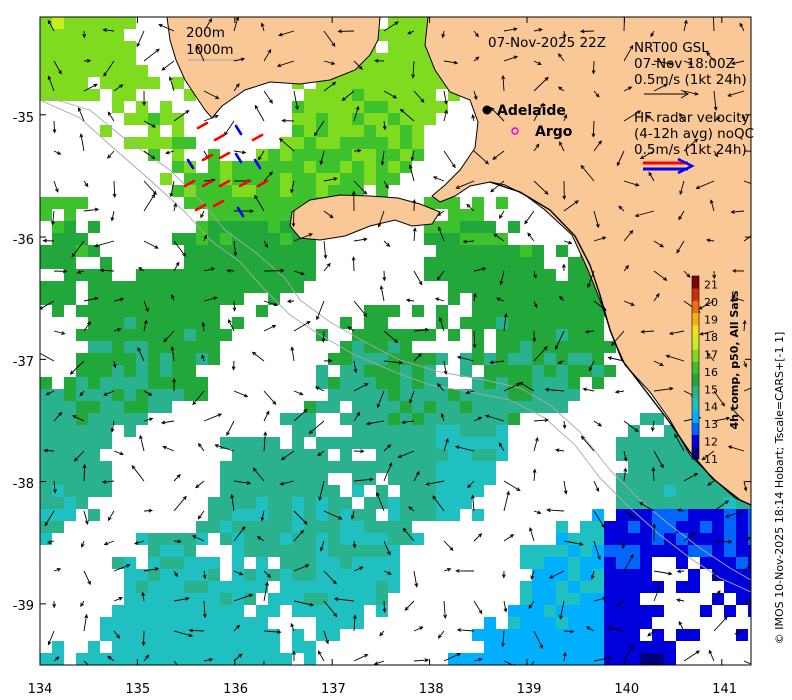 This screenshot has width=792, height=700. I want to click on adelaide-marker, so click(487, 110).